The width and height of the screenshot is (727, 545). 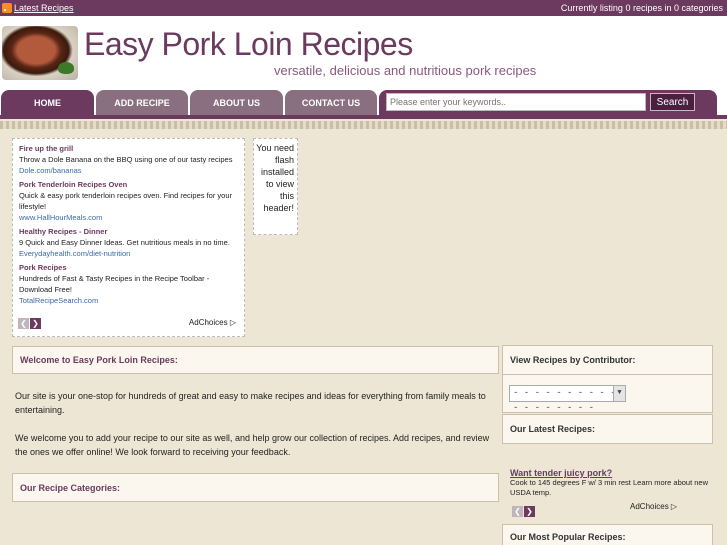 What do you see at coordinates (128, 300) in the screenshot?
I see `ad-url: TotalRecipeSearch.com` at bounding box center [128, 300].